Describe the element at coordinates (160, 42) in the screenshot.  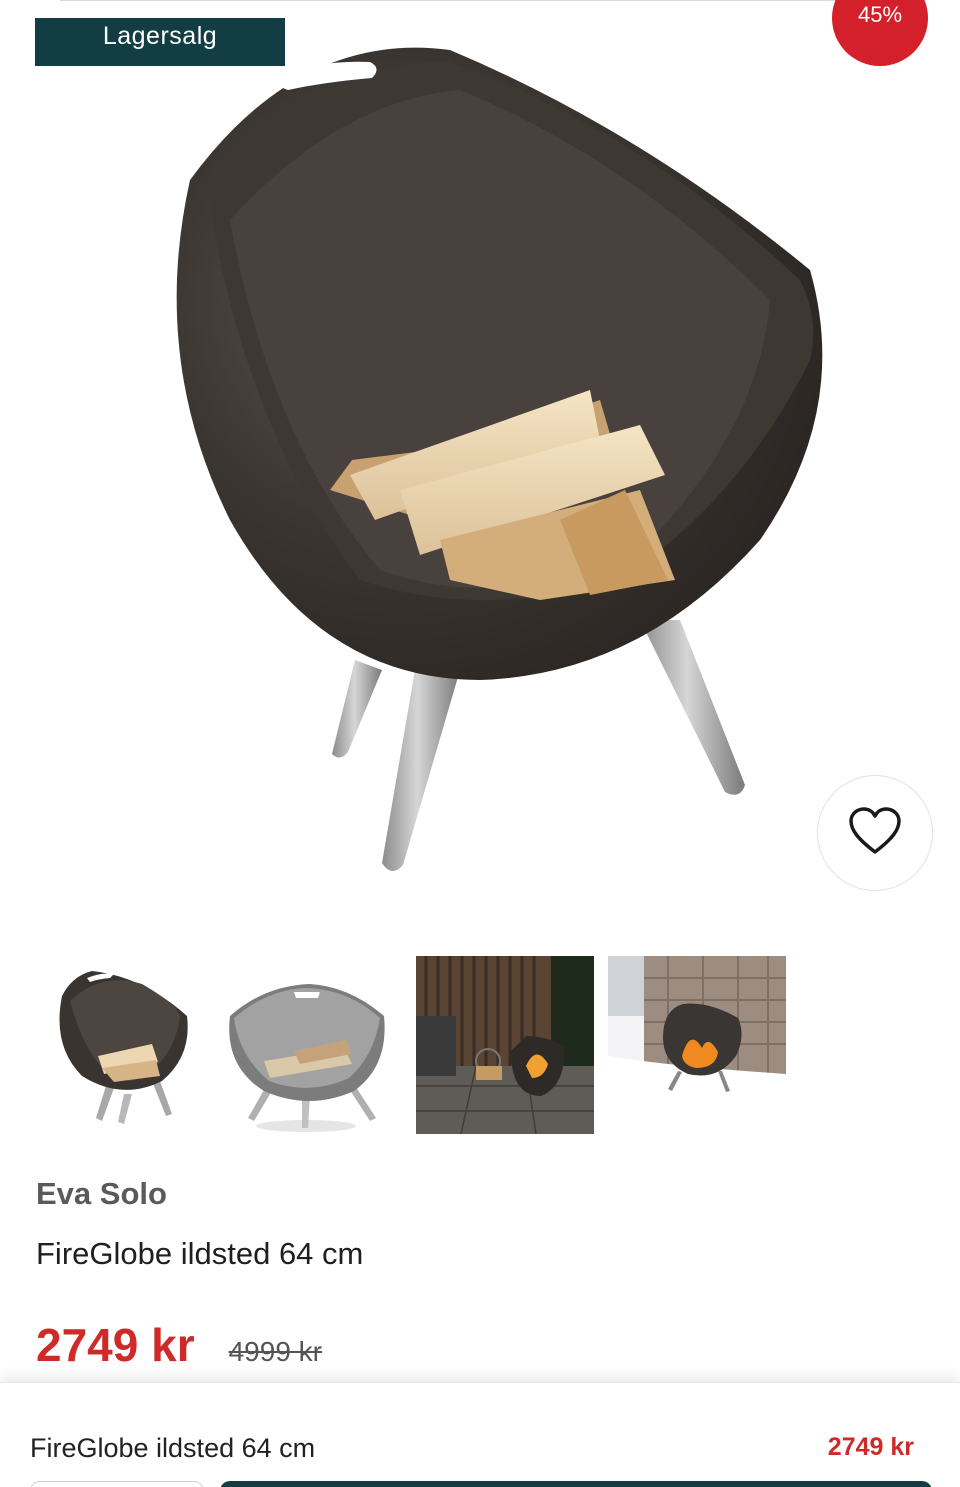
I see `stock-sale-badge: Lagersalg` at that location.